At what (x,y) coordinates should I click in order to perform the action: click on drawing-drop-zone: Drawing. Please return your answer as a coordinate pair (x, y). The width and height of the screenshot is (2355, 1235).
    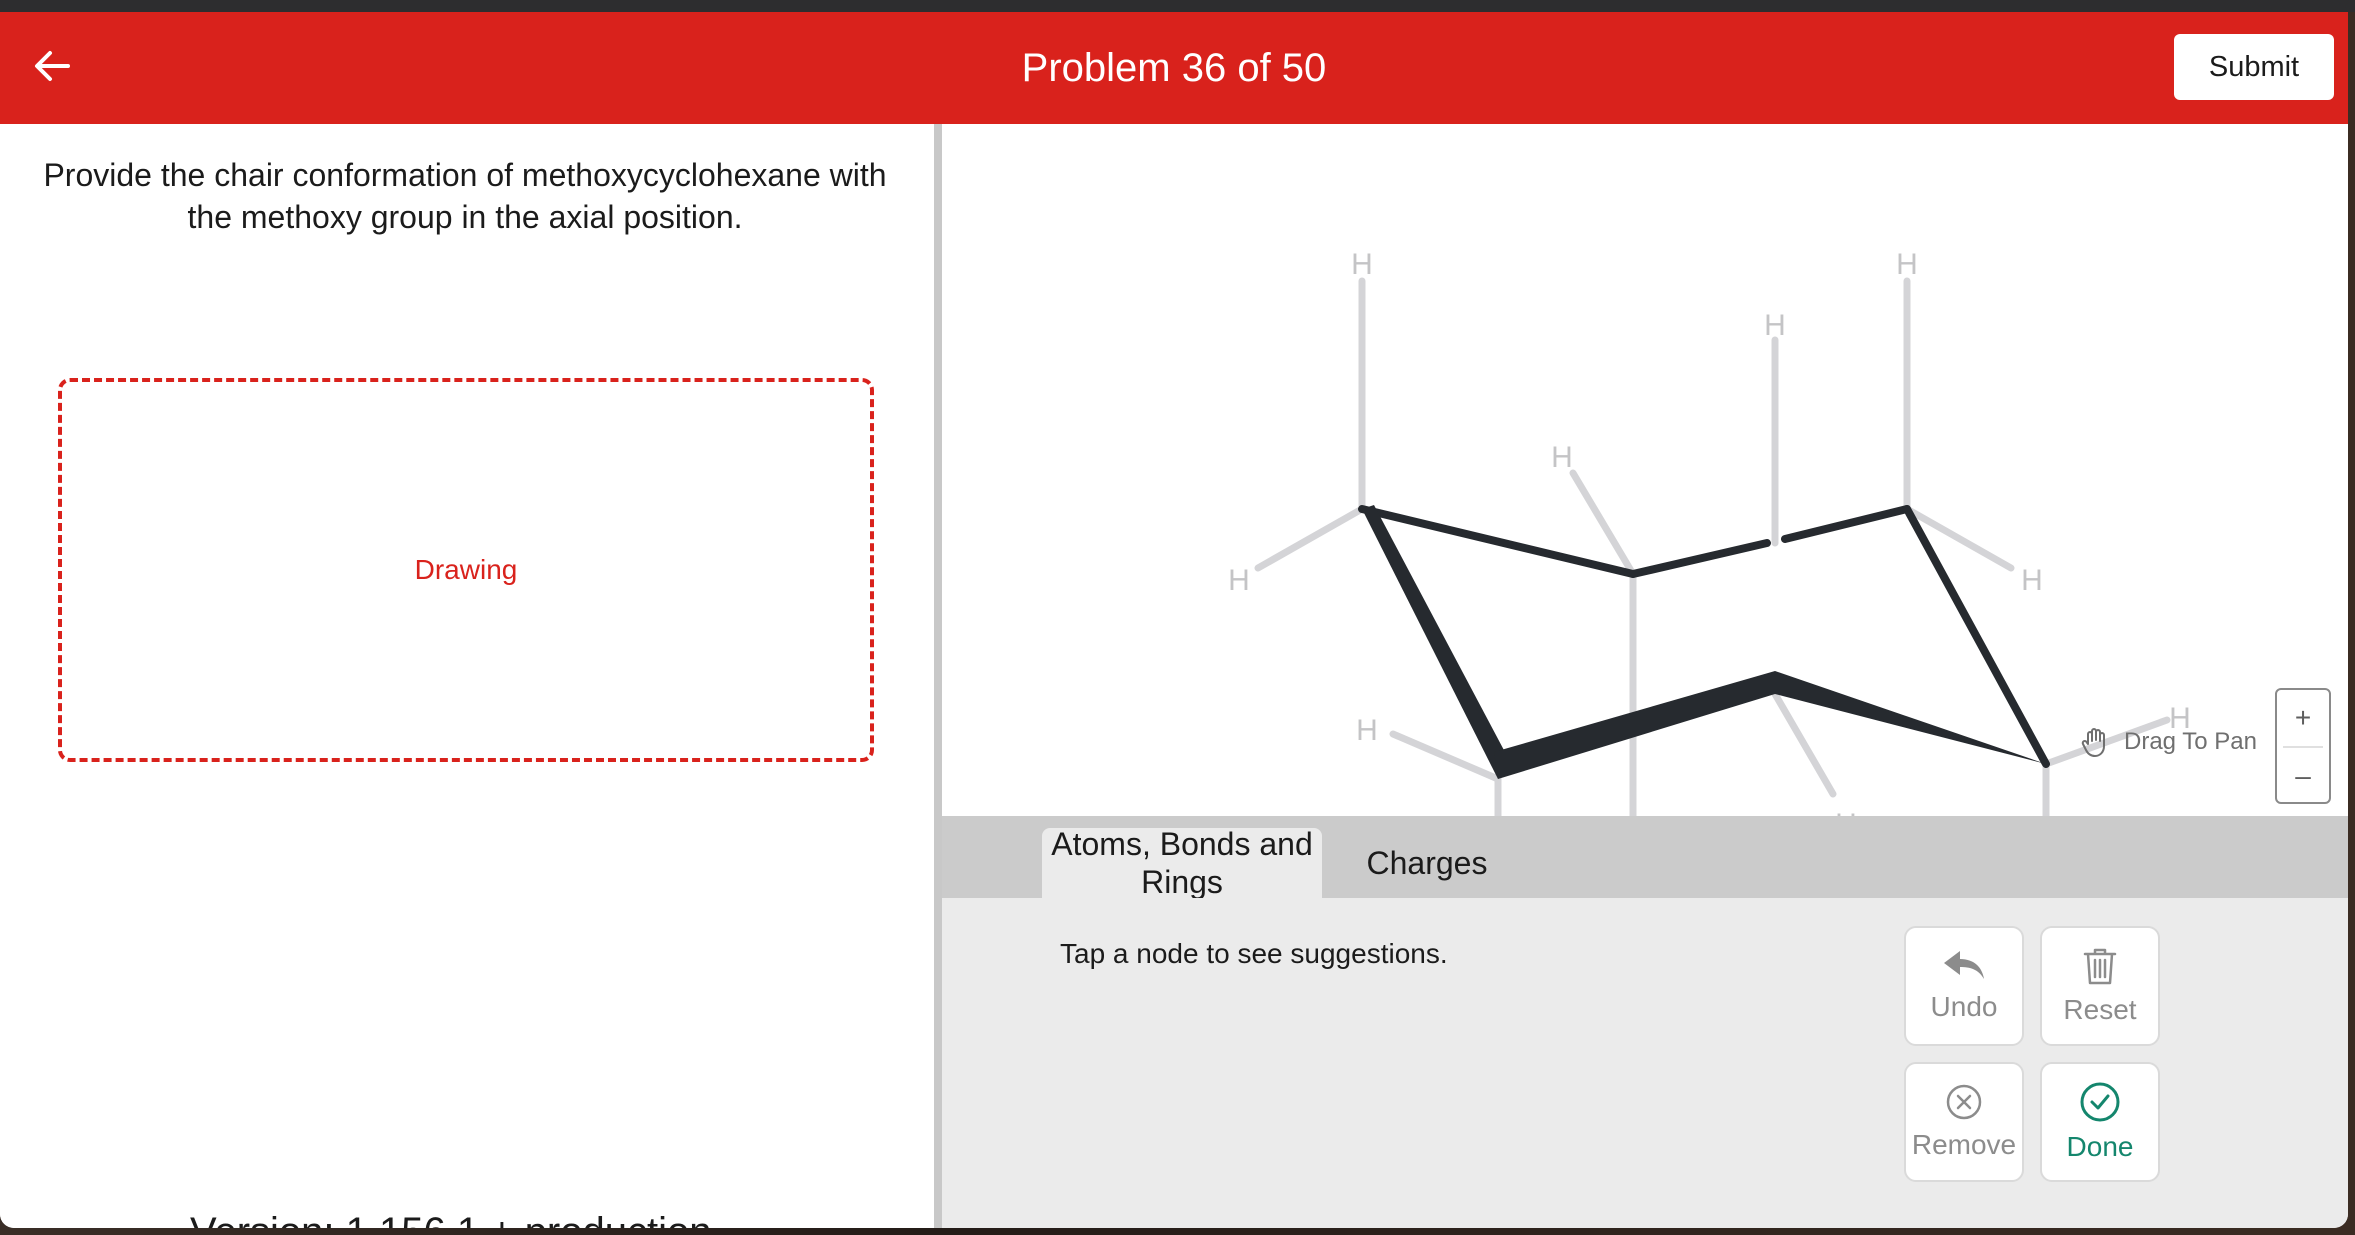
    Looking at the image, I should click on (466, 570).